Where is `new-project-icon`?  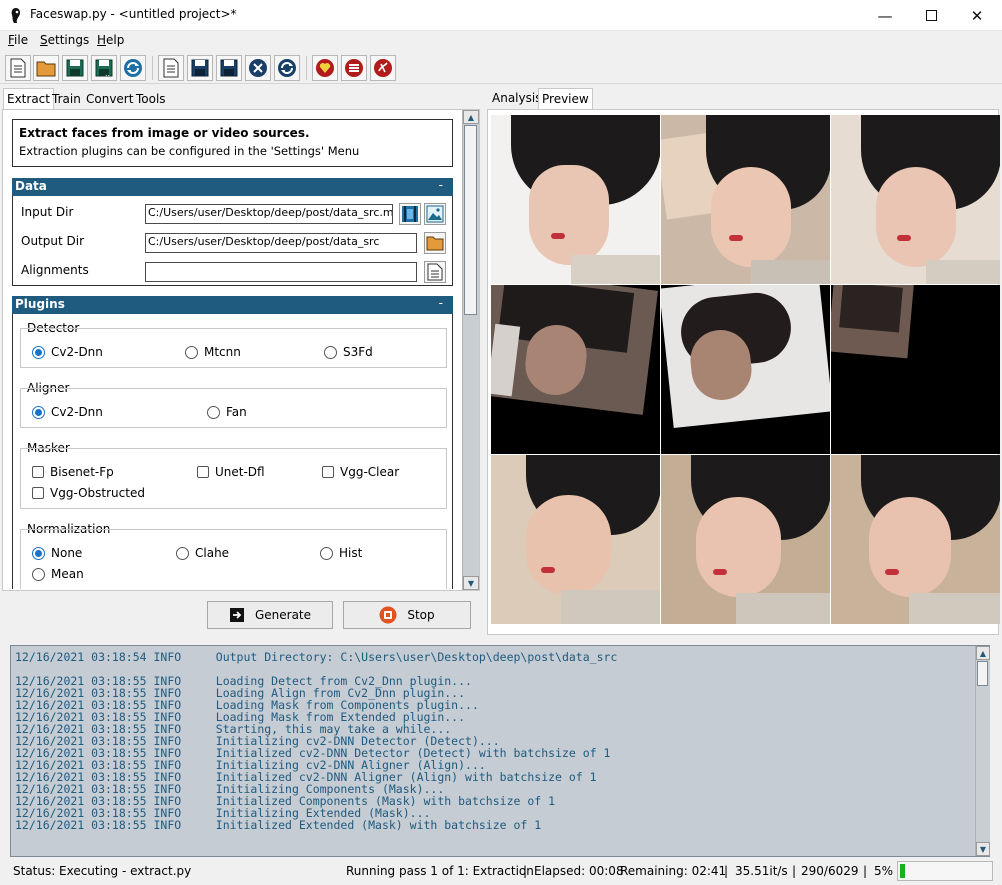 new-project-icon is located at coordinates (18, 68).